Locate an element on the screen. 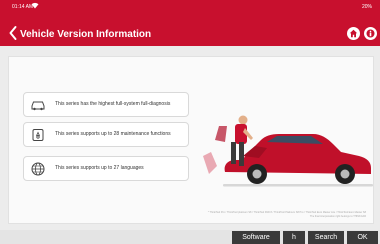 The height and width of the screenshot is (244, 380). feature-card-languages: This series supports up to 27 languages is located at coordinates (106, 168).